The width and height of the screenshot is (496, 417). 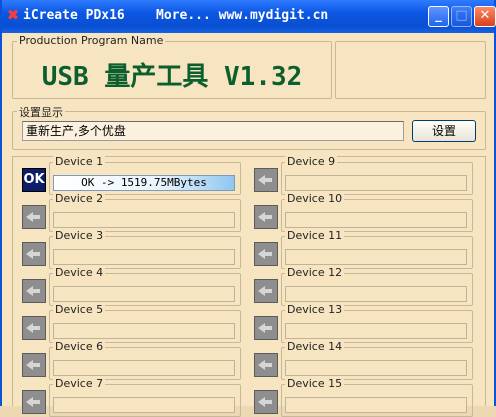 I want to click on device-label: Device 14, so click(x=315, y=346).